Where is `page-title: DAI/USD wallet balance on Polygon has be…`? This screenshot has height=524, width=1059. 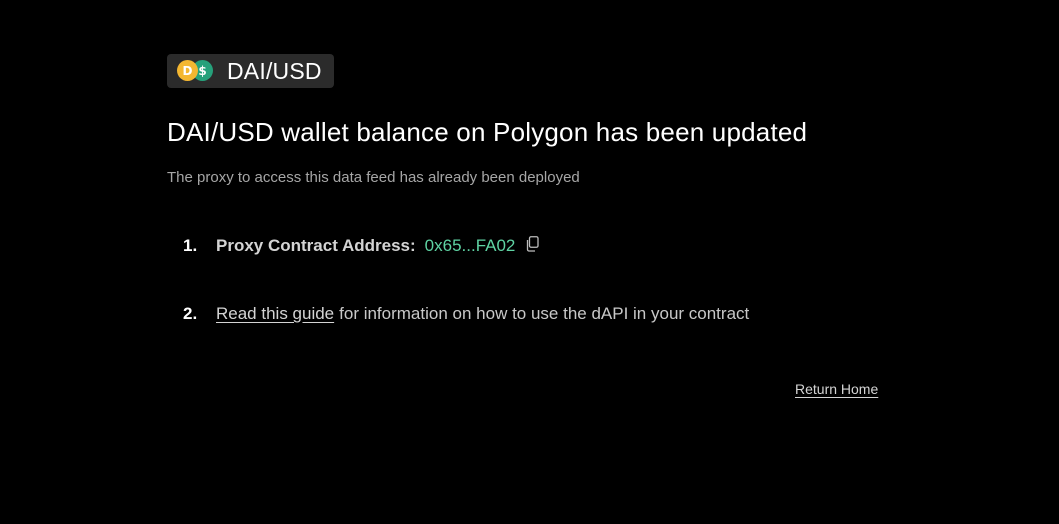
page-title: DAI/USD wallet balance on Polygon has be… is located at coordinates (487, 132).